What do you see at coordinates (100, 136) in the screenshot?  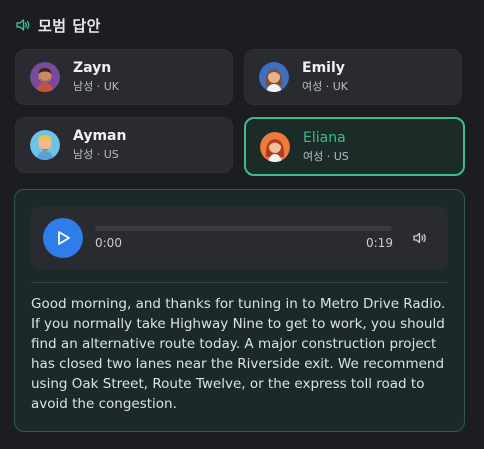 I see `voice-name: Ayman` at bounding box center [100, 136].